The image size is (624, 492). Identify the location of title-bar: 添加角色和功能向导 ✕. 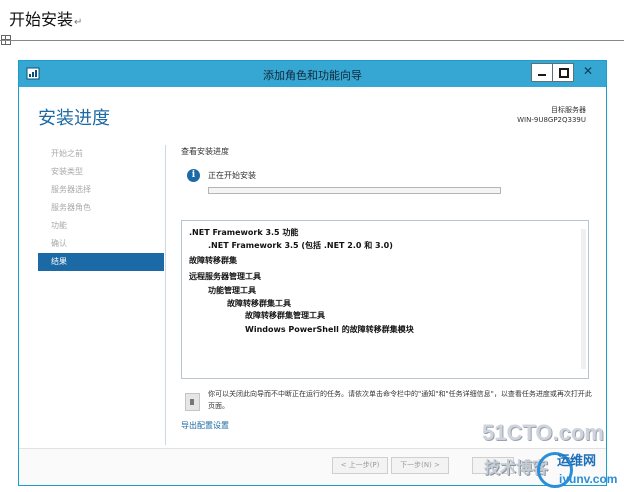
(312, 74).